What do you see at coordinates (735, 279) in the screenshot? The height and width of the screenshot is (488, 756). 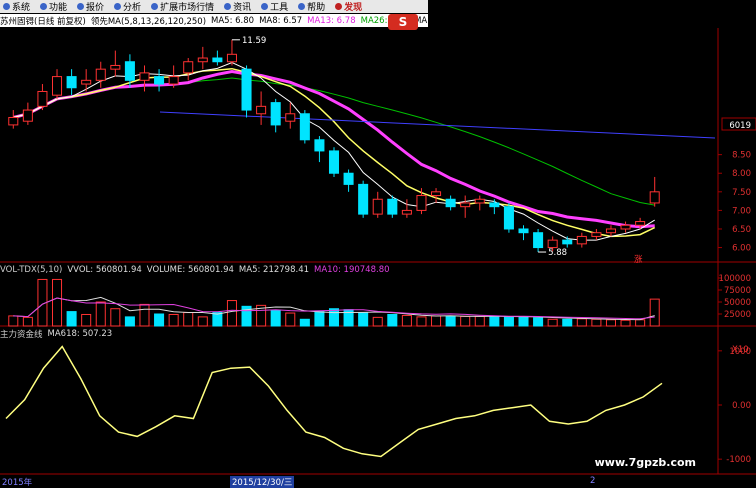 I see `vol-tick-label: 100000` at bounding box center [735, 279].